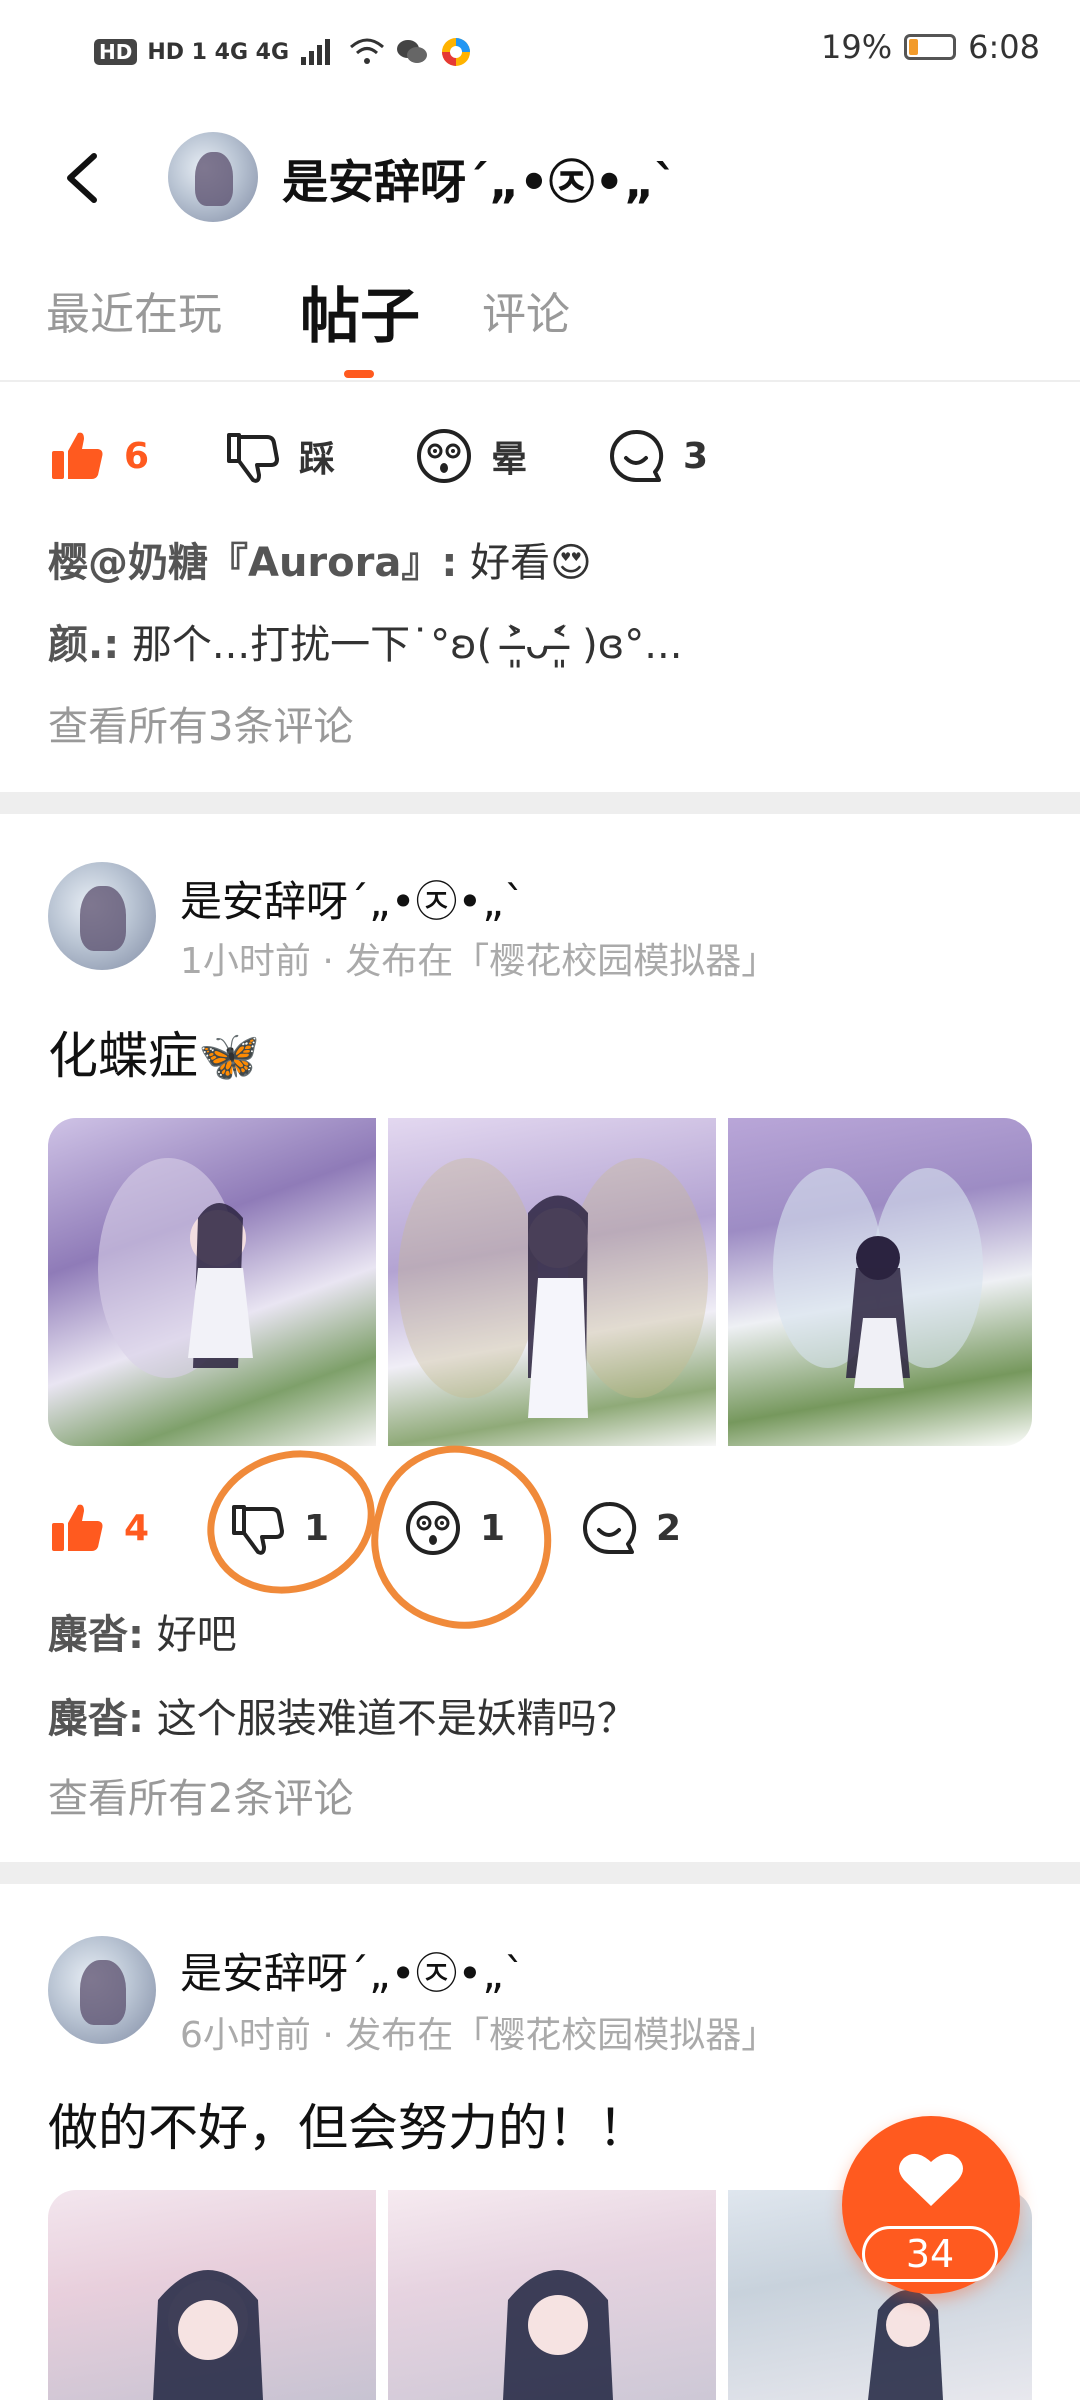 The width and height of the screenshot is (1080, 2400). Describe the element at coordinates (479, 961) in the screenshot. I see `post-meta: 1小时前 · 发布在「樱花校园模拟器」` at that location.